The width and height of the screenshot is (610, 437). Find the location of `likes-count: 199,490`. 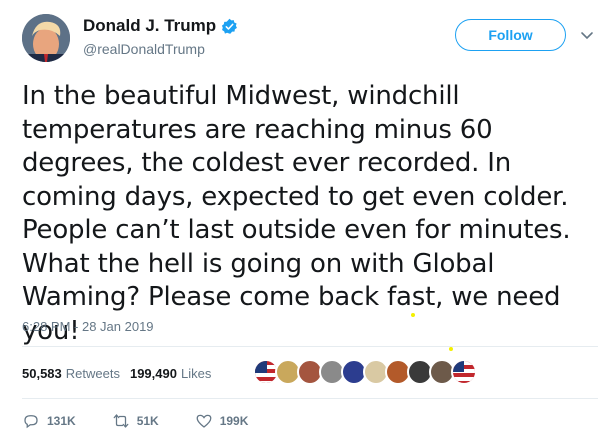

likes-count: 199,490 is located at coordinates (153, 373).